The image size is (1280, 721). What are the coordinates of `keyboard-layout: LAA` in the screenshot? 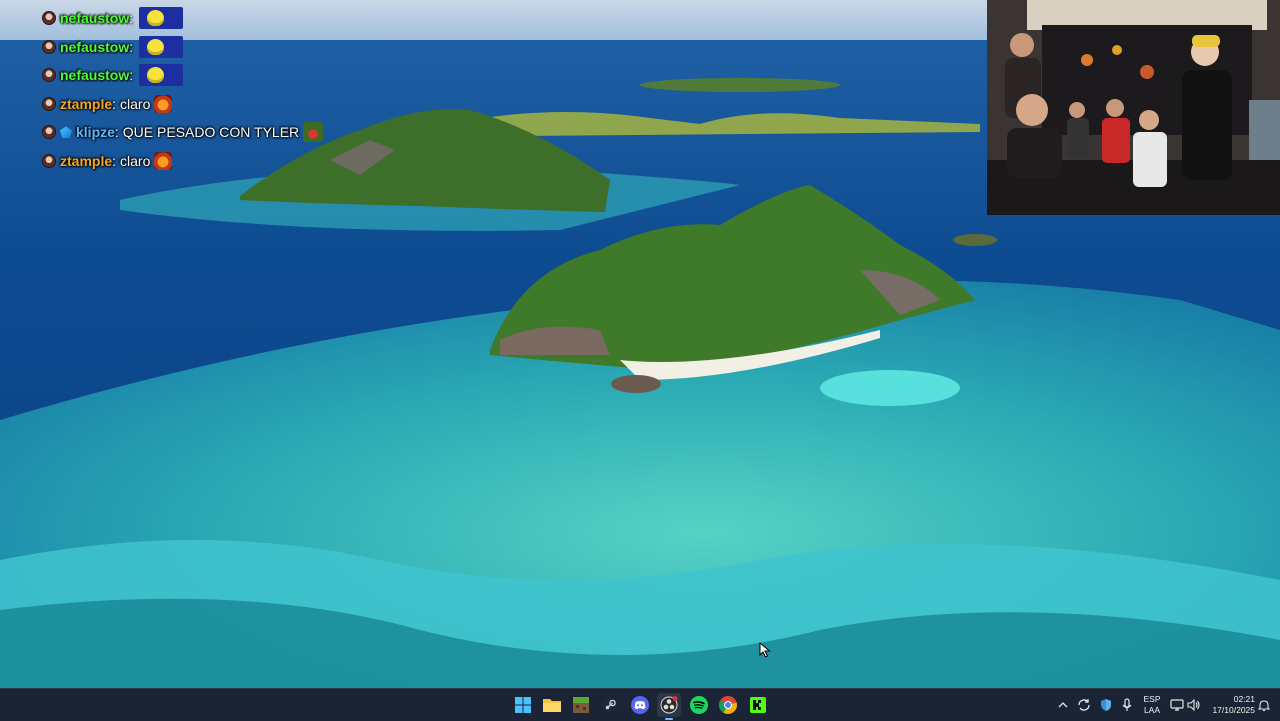 It's located at (1152, 710).